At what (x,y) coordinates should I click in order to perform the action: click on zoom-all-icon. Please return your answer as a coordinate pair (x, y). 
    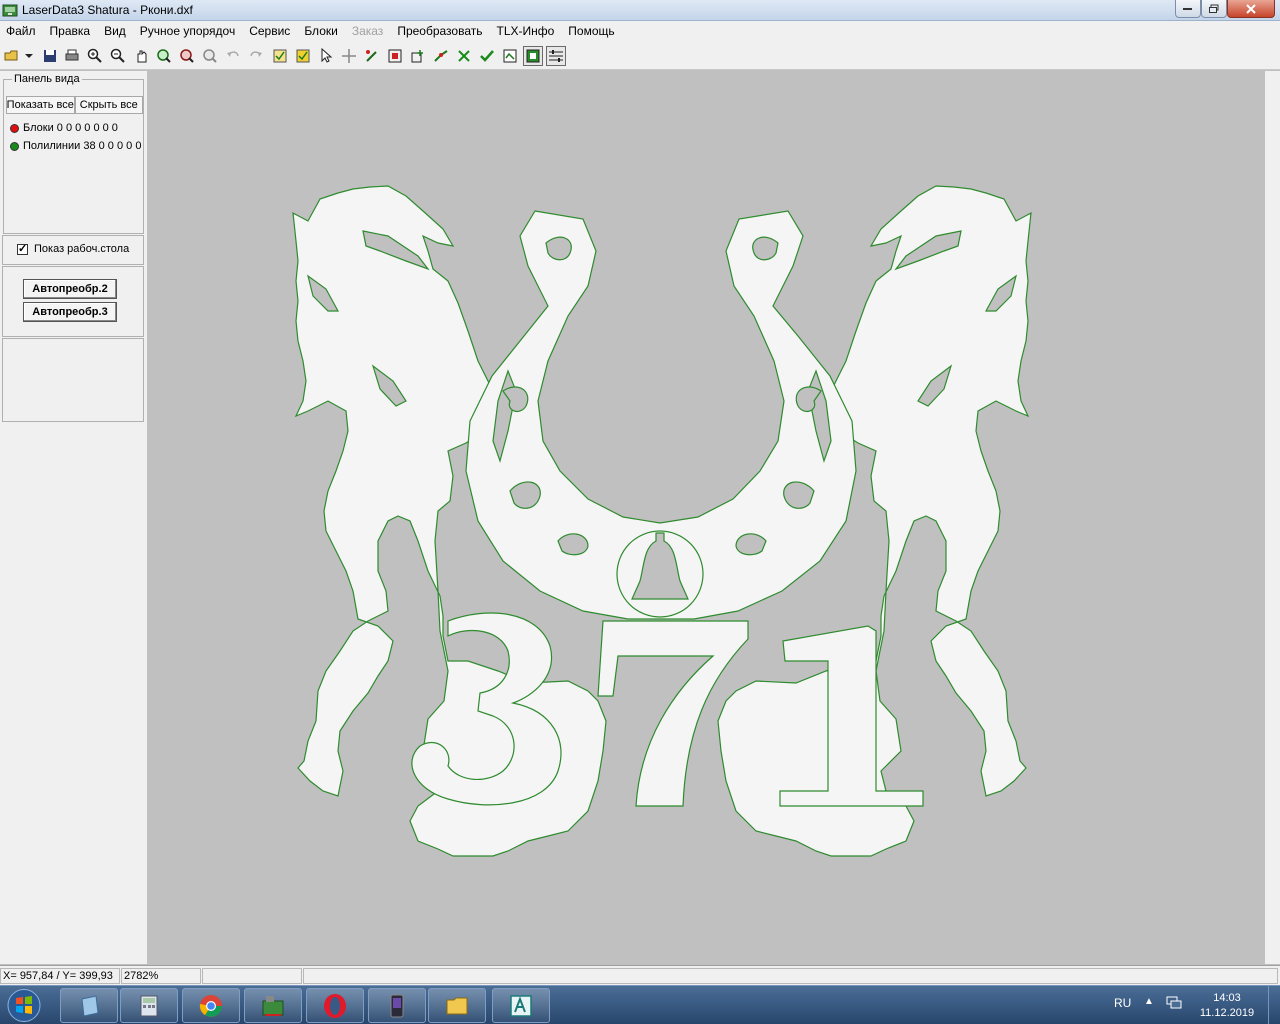
    Looking at the image, I should click on (187, 56).